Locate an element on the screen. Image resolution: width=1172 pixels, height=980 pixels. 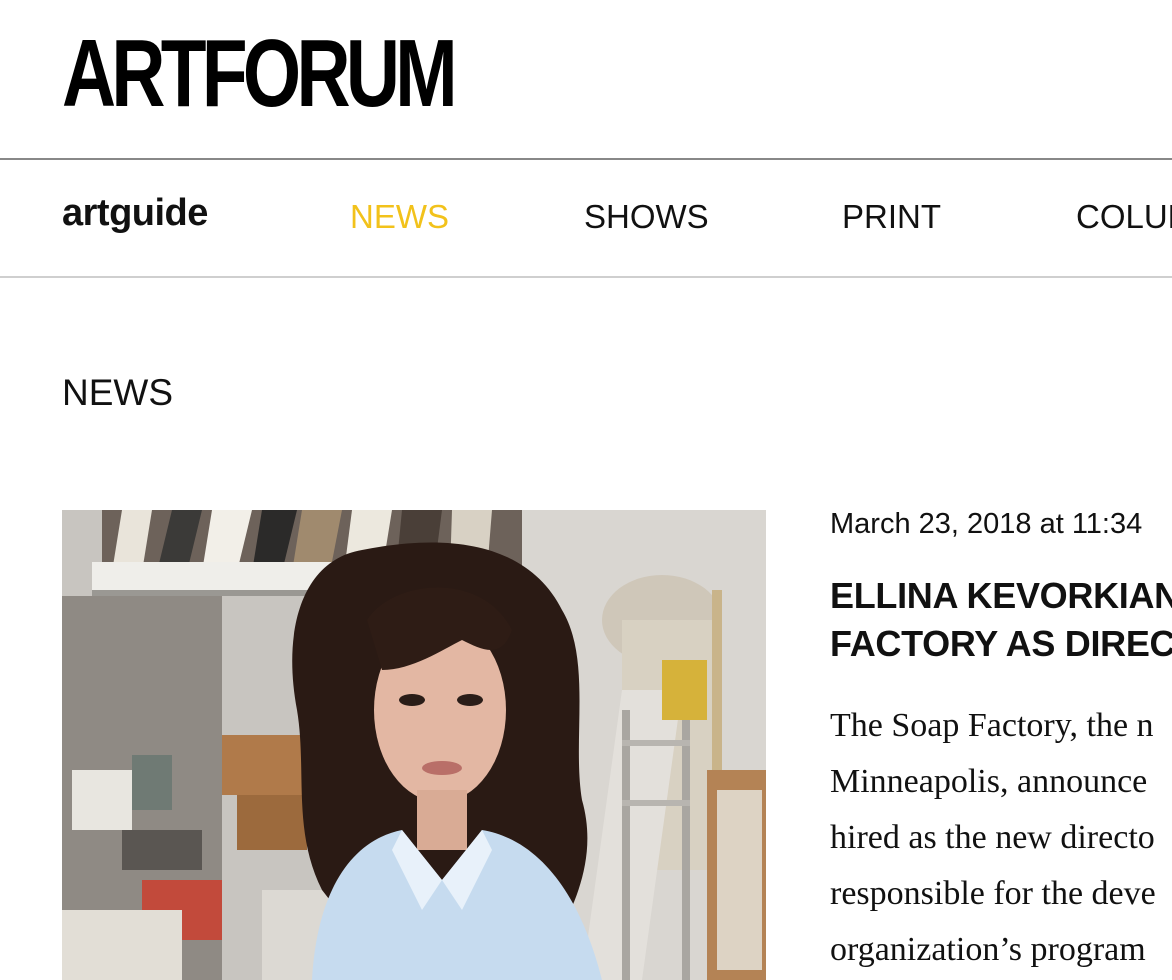
body-line: responsible for the deve is located at coordinates (993, 893).